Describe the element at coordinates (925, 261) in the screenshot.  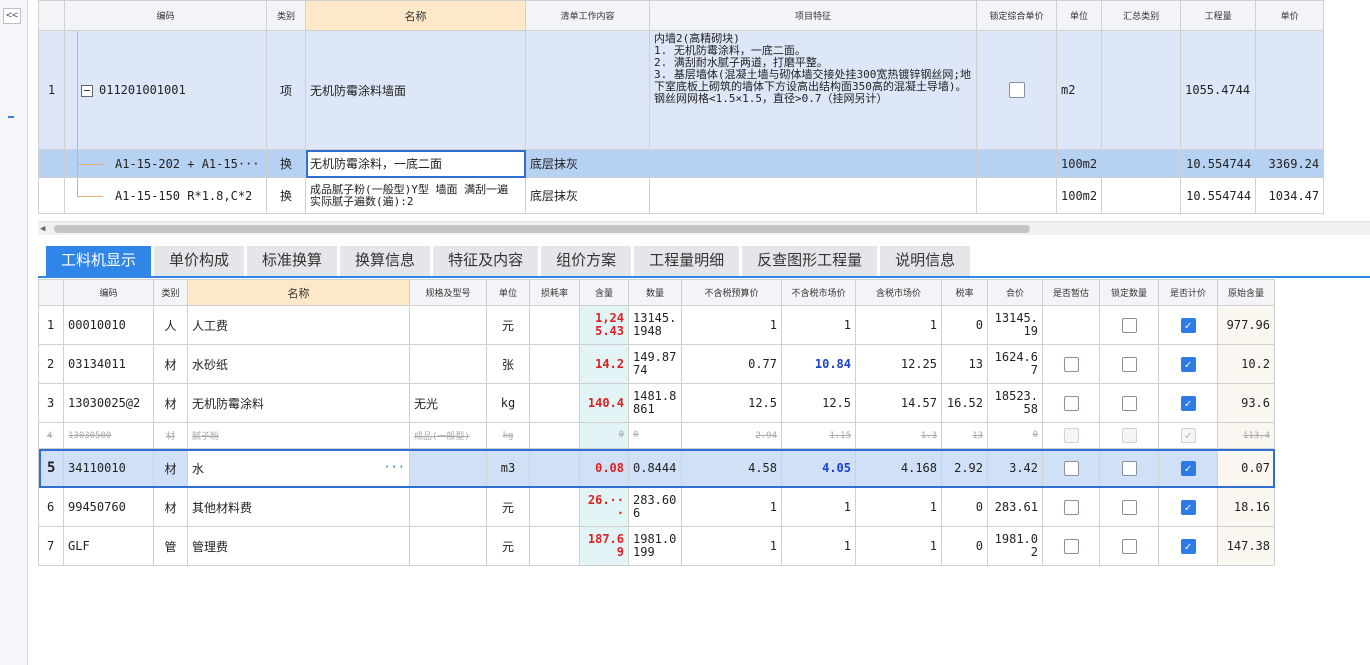
I see `tab-description: 说明信息` at that location.